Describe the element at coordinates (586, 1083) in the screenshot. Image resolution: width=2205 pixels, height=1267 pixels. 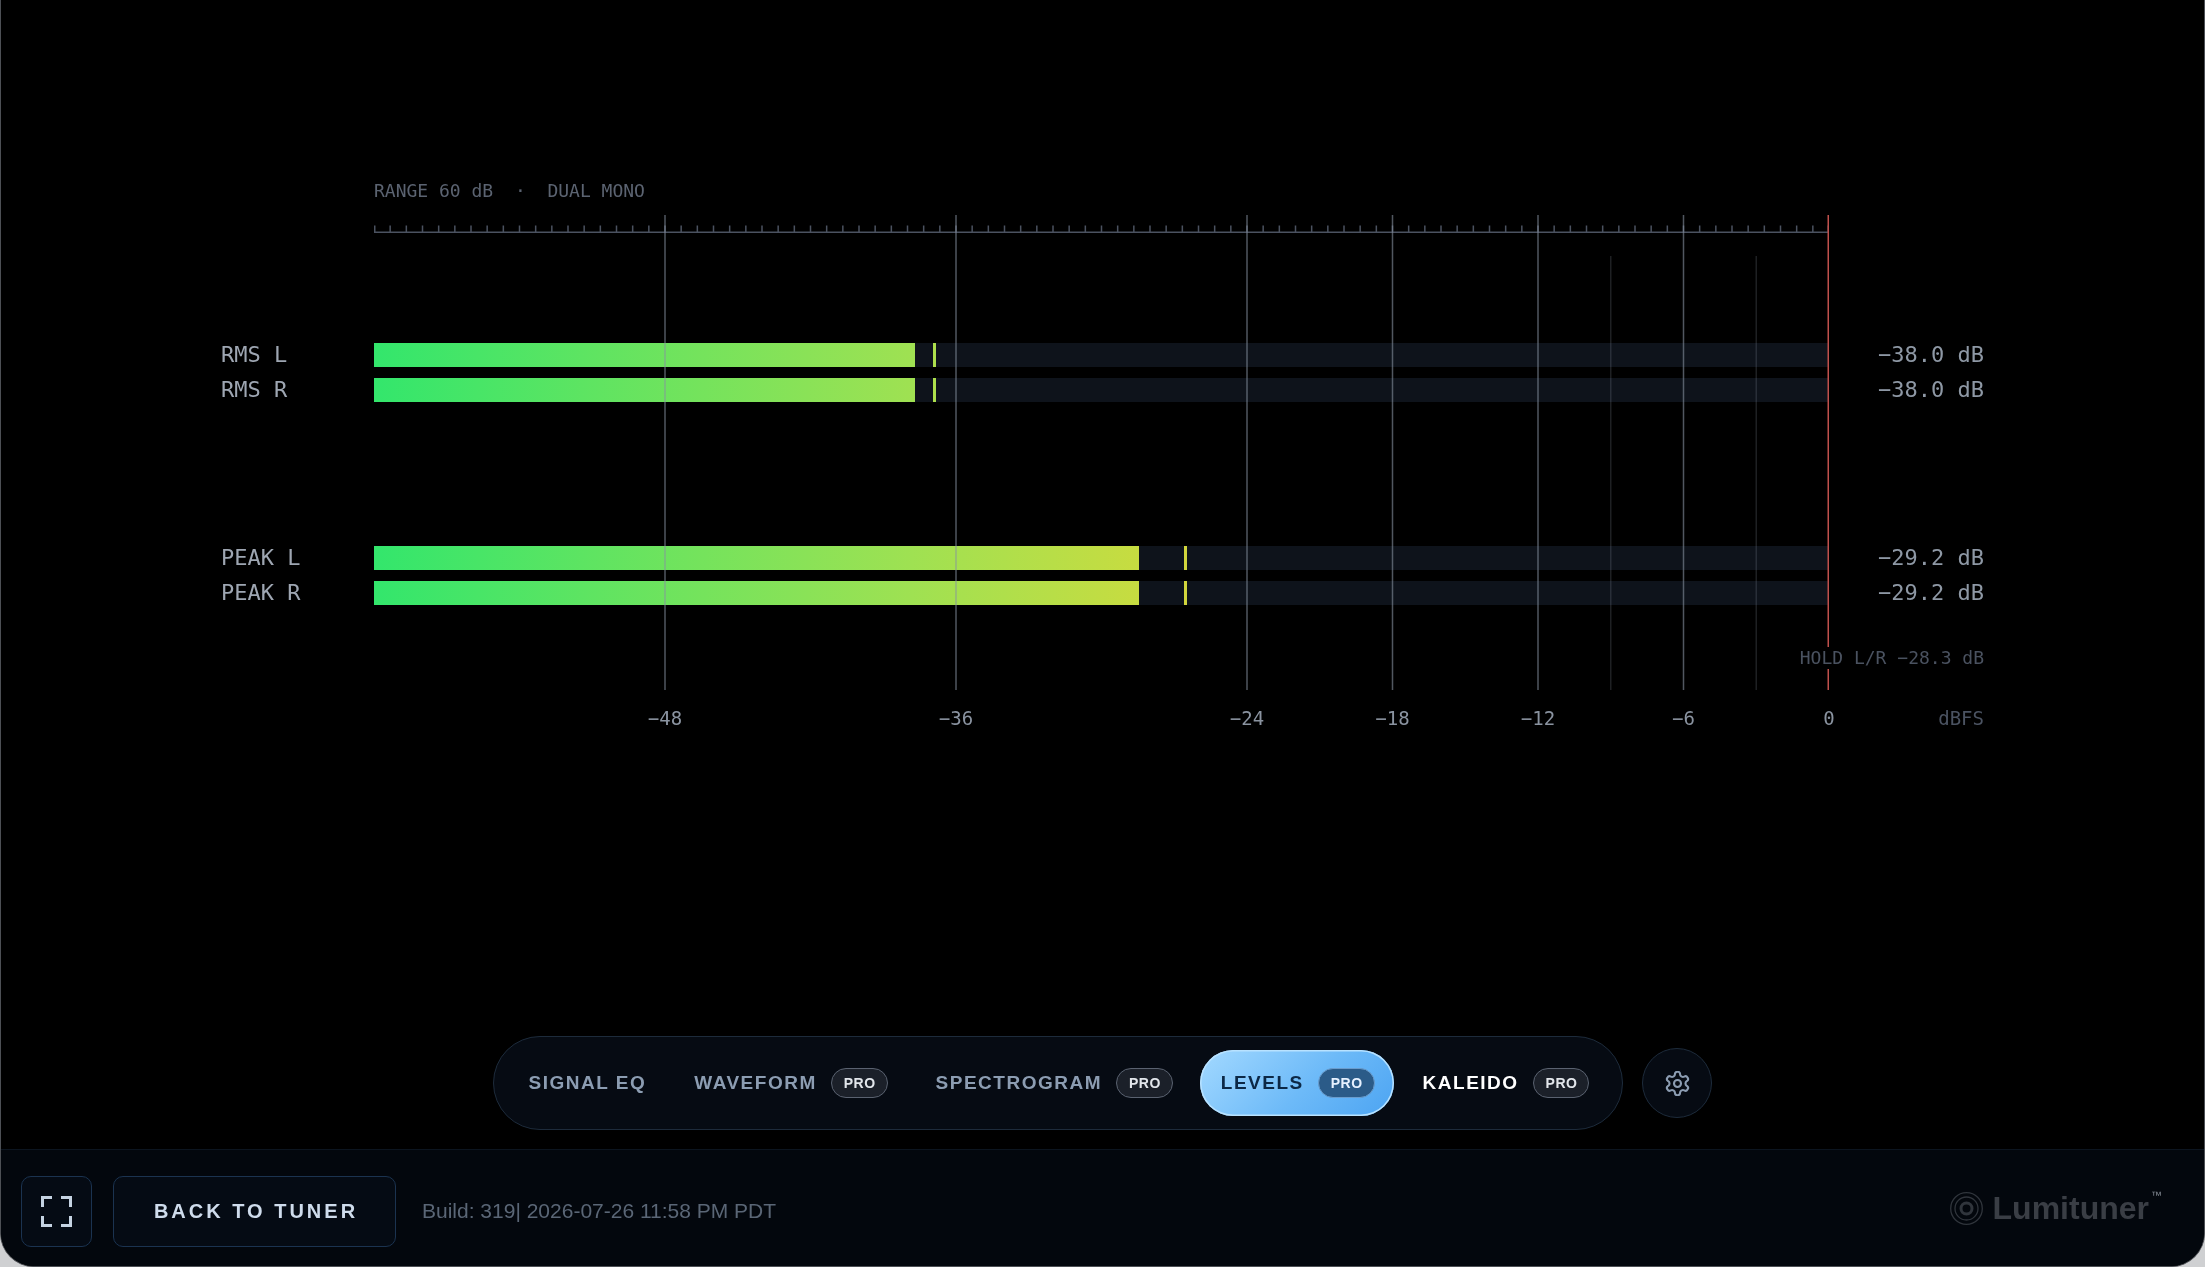
I see `mode-tab: SIGNAL EQ` at that location.